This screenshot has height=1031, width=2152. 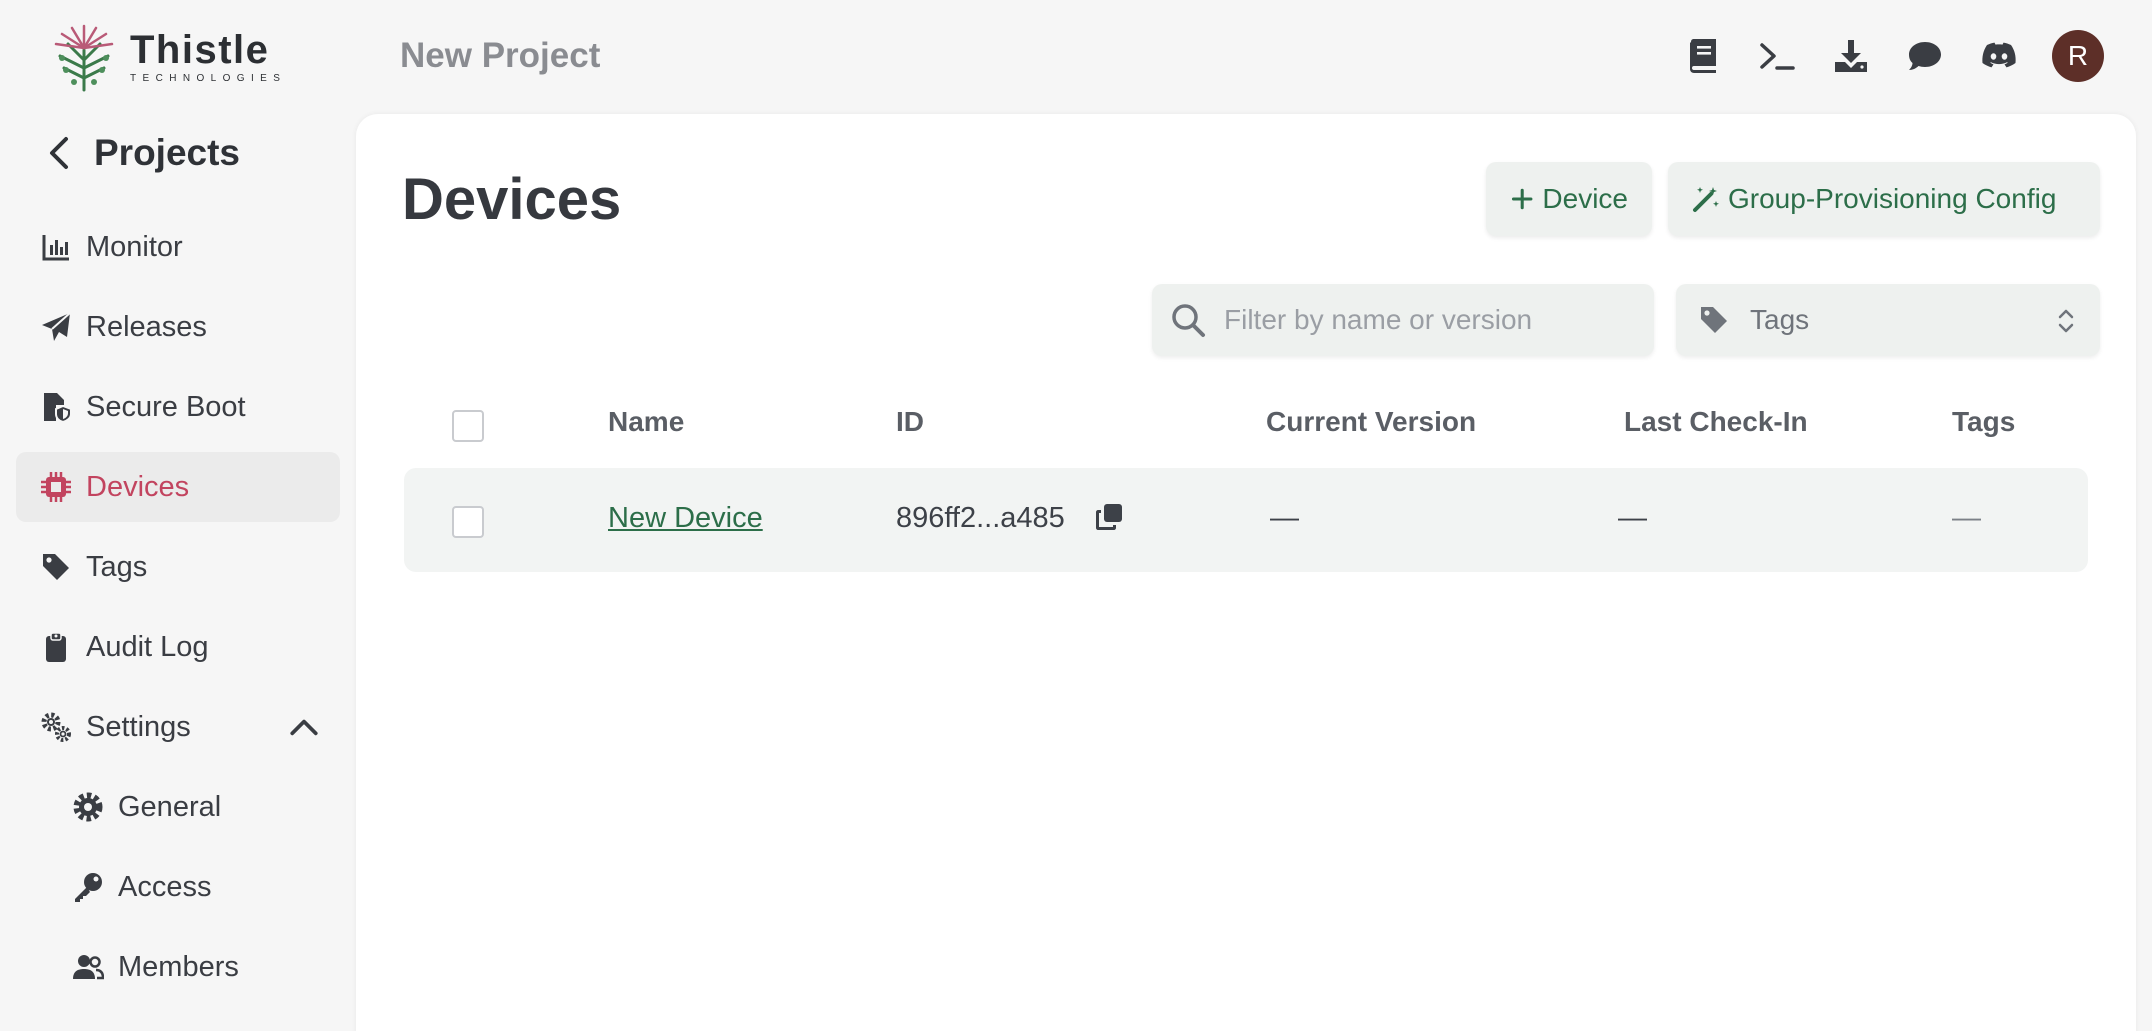 I want to click on users-icon, so click(x=88, y=967).